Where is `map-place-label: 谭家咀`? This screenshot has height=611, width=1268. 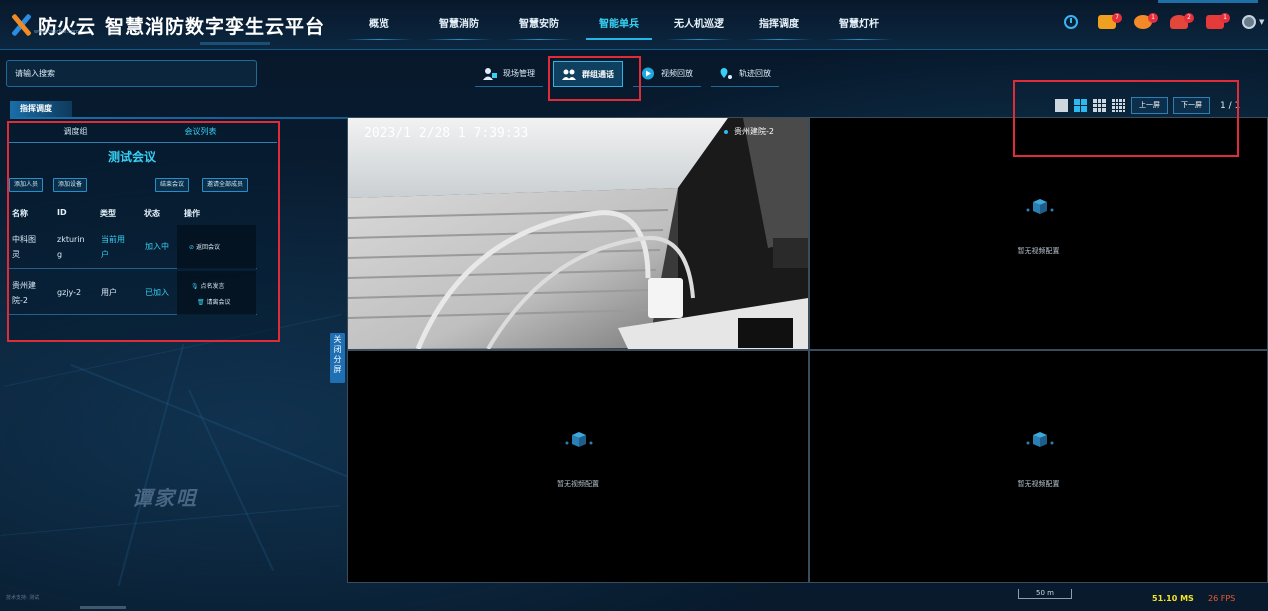 map-place-label: 谭家咀 is located at coordinates (165, 498).